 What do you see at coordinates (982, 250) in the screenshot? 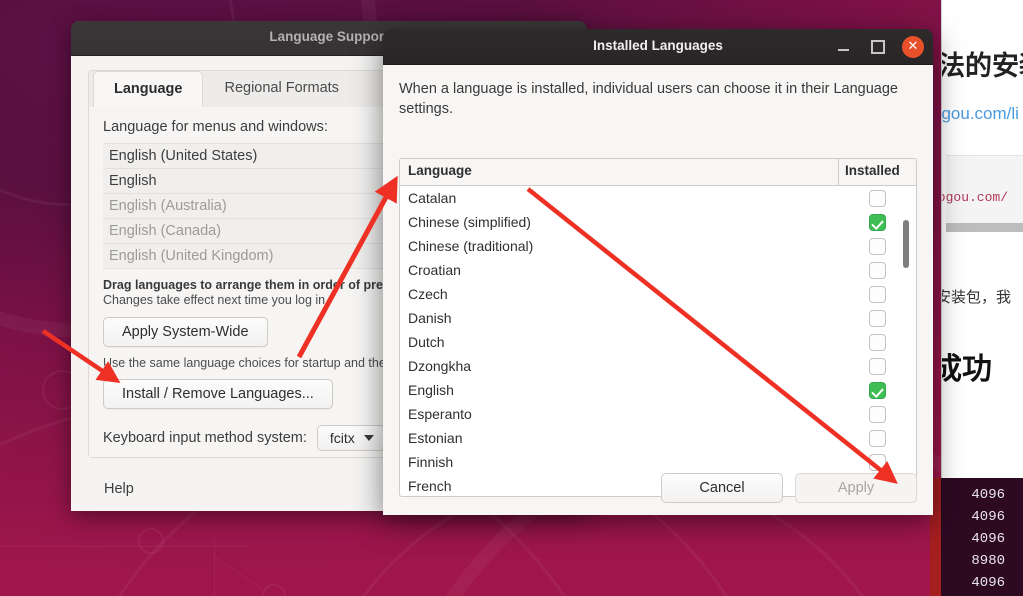
I see `background-browser-page: 法的安装 ogou.com/li sogou.com/ 安装包，我 成功` at bounding box center [982, 250].